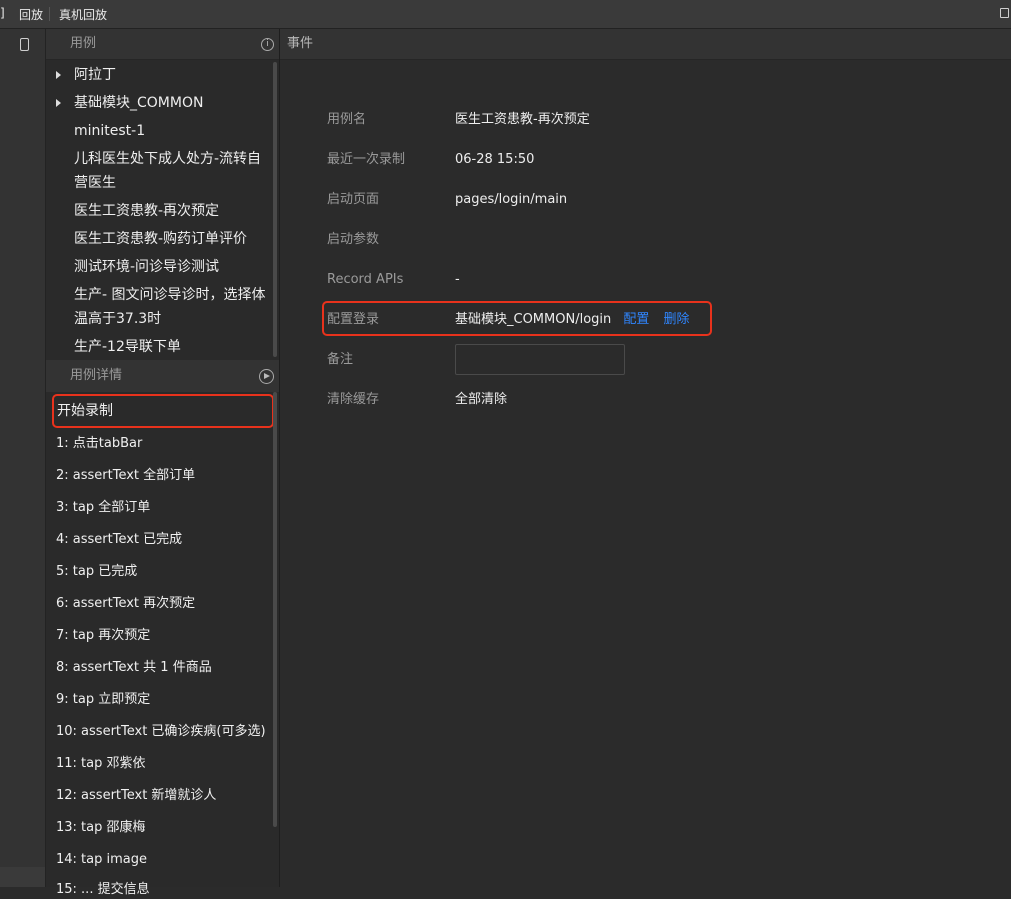 Image resolution: width=1011 pixels, height=899 pixels. What do you see at coordinates (31, 14) in the screenshot?
I see `menu-playback: 回放` at bounding box center [31, 14].